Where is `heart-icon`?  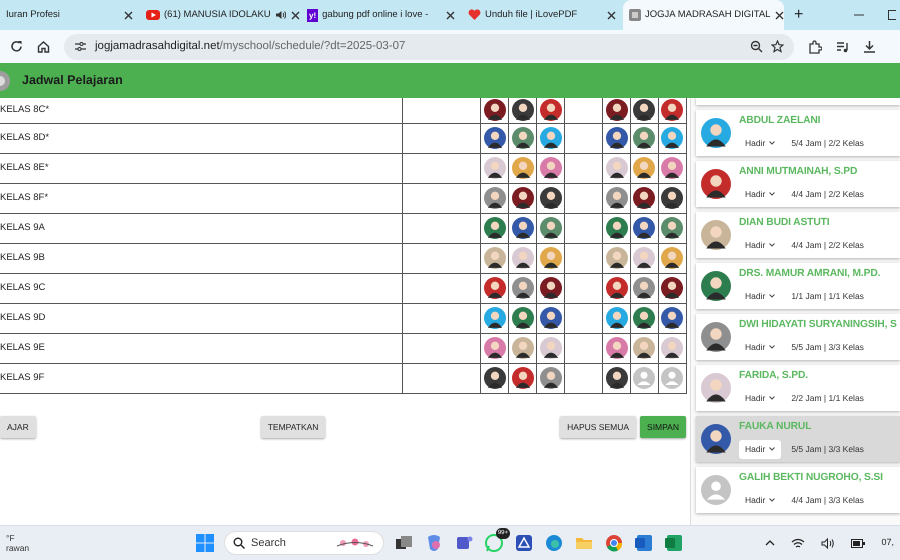 heart-icon is located at coordinates (474, 15).